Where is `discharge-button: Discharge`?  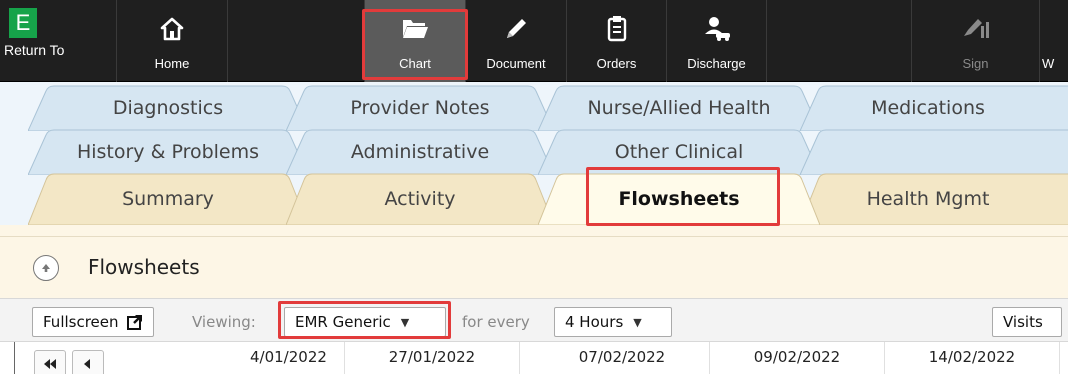 discharge-button: Discharge is located at coordinates (717, 41).